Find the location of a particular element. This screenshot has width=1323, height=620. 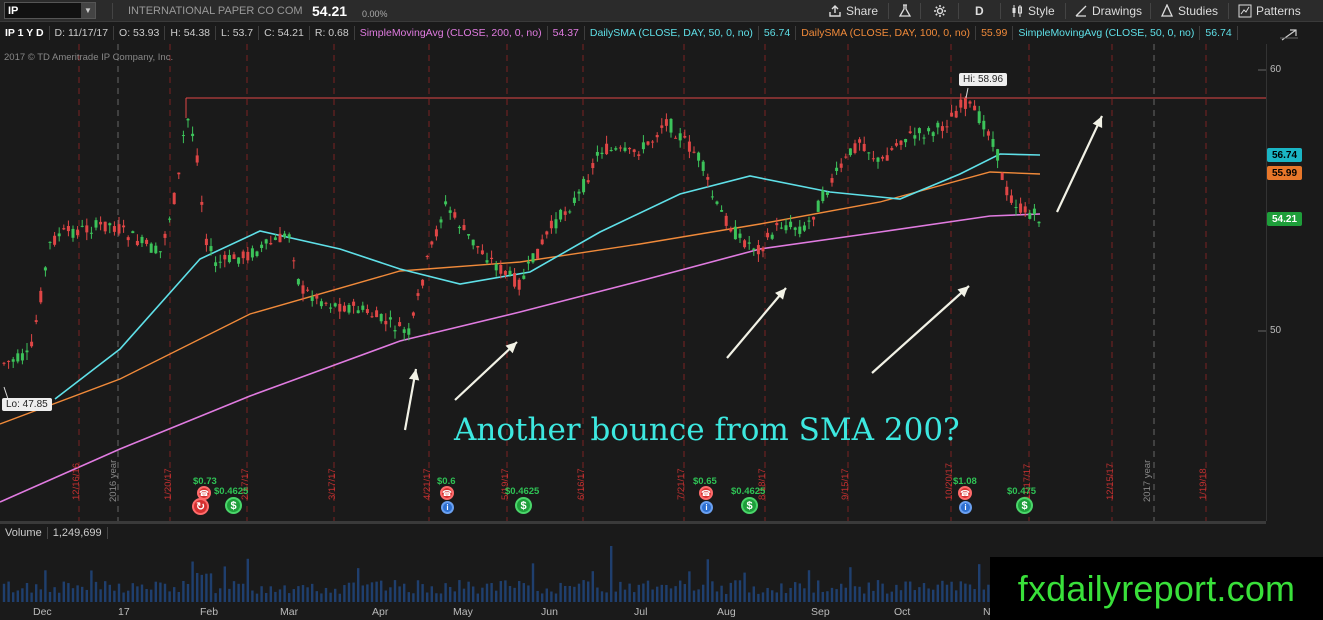

copyright-text: 2017 © TD Ameritrade IP Company, Inc. is located at coordinates (89, 57).